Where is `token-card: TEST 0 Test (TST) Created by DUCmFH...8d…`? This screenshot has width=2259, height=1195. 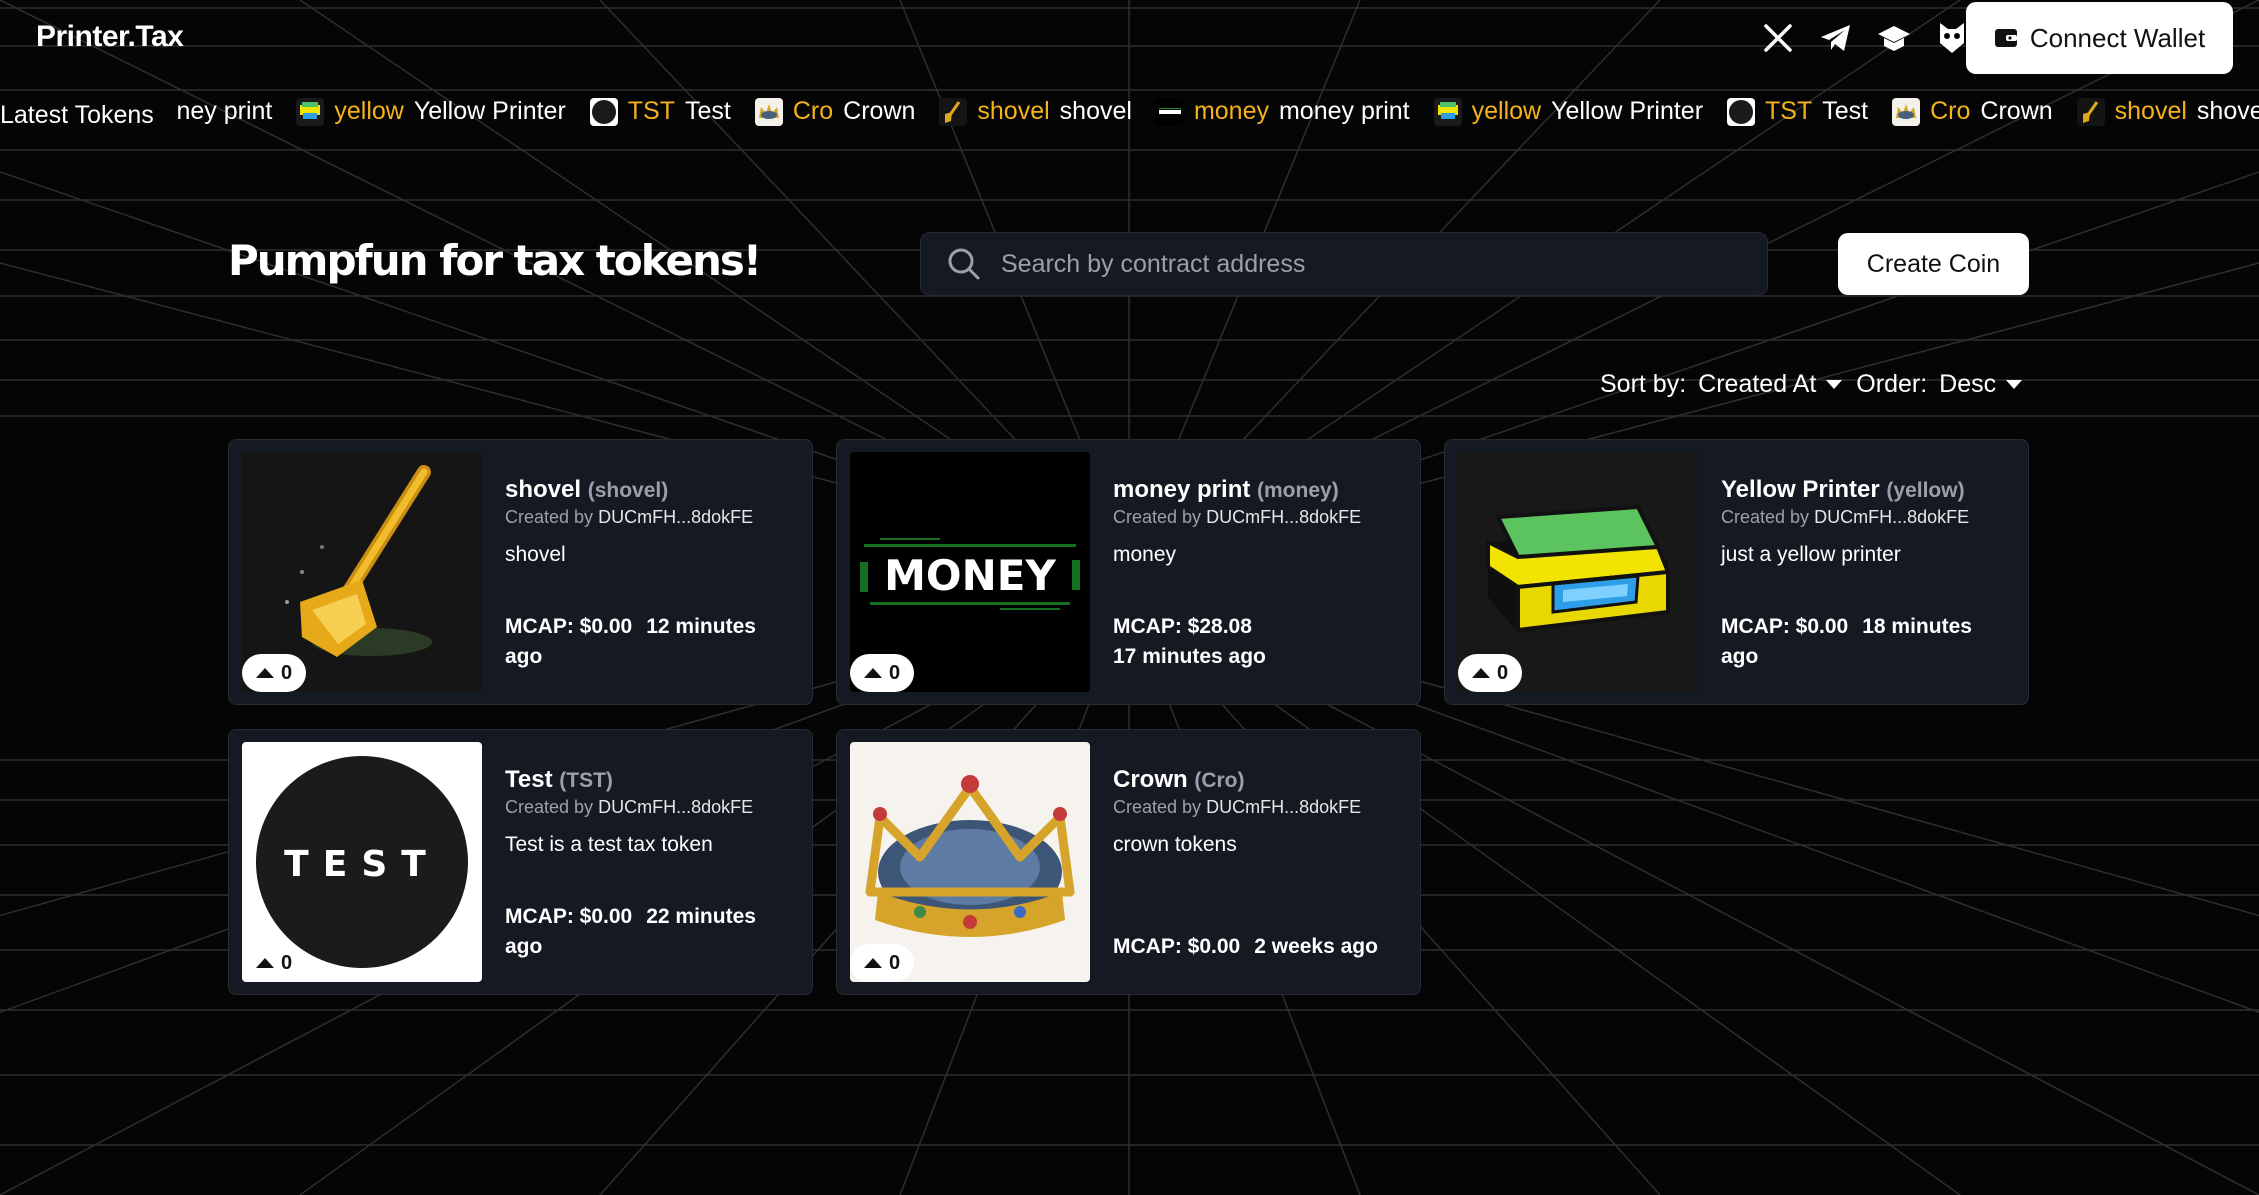
token-card: TEST 0 Test (TST) Created by DUCmFH...8d… is located at coordinates (520, 862).